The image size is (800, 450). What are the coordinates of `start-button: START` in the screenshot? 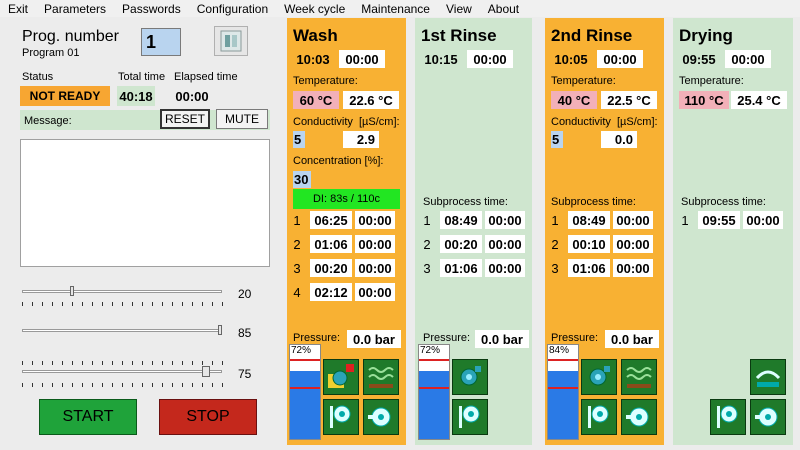 It's located at (88, 417).